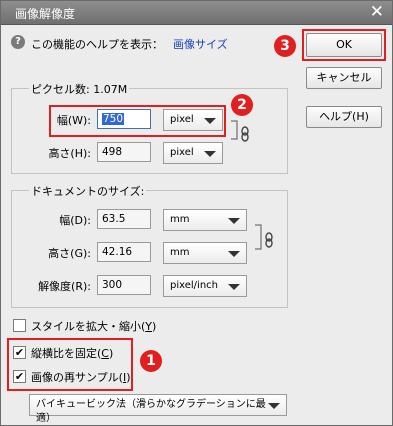 The height and width of the screenshot is (426, 393). Describe the element at coordinates (242, 105) in the screenshot. I see `badge-2: 2` at that location.